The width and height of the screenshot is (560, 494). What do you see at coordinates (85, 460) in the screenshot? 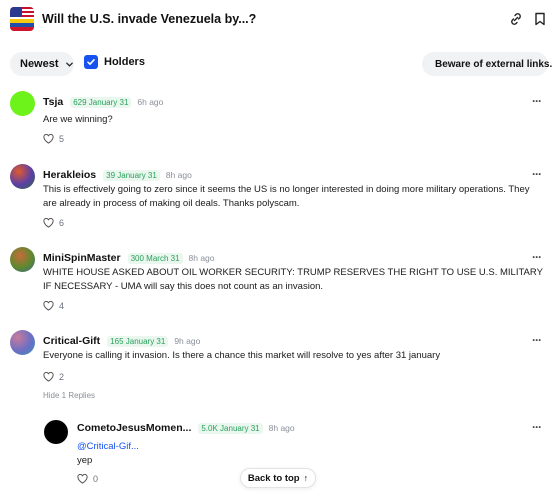
I see `reply-text: yep` at bounding box center [85, 460].